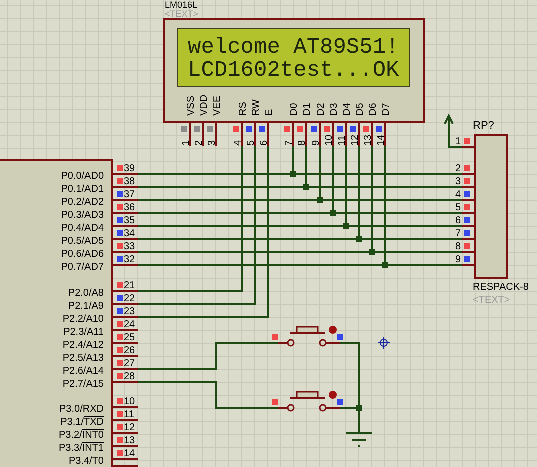 The height and width of the screenshot is (467, 537). What do you see at coordinates (82, 254) in the screenshot?
I see `pin-label: P0.6/AD6` at bounding box center [82, 254].